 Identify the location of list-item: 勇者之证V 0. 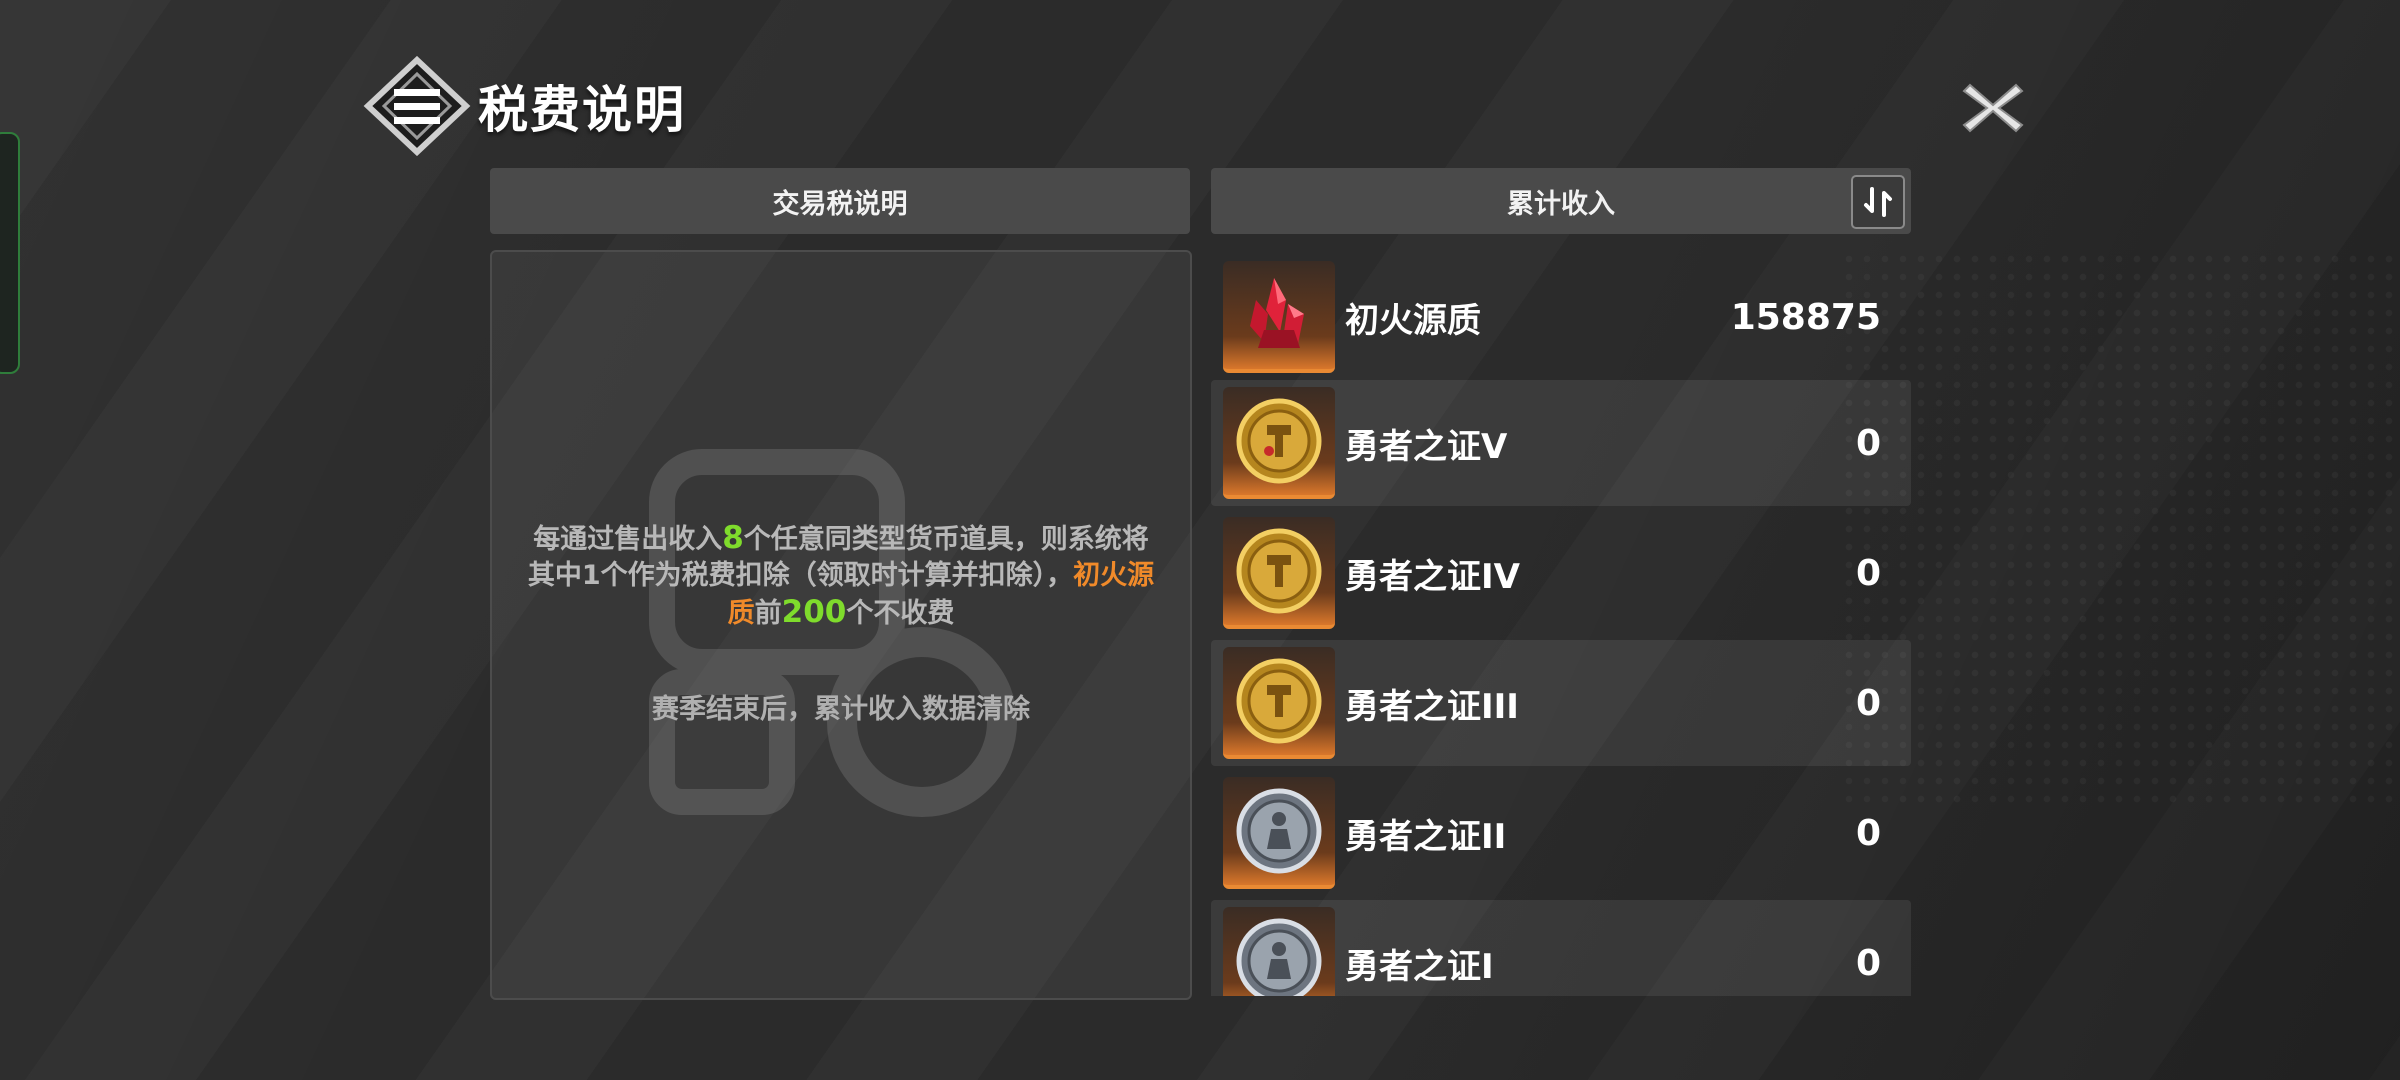
(1561, 443).